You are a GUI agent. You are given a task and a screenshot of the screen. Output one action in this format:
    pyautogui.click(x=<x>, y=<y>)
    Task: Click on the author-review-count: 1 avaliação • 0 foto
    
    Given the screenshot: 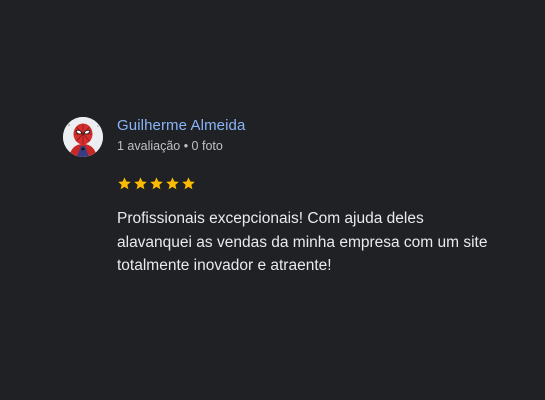 What is the action you would take?
    pyautogui.click(x=170, y=146)
    